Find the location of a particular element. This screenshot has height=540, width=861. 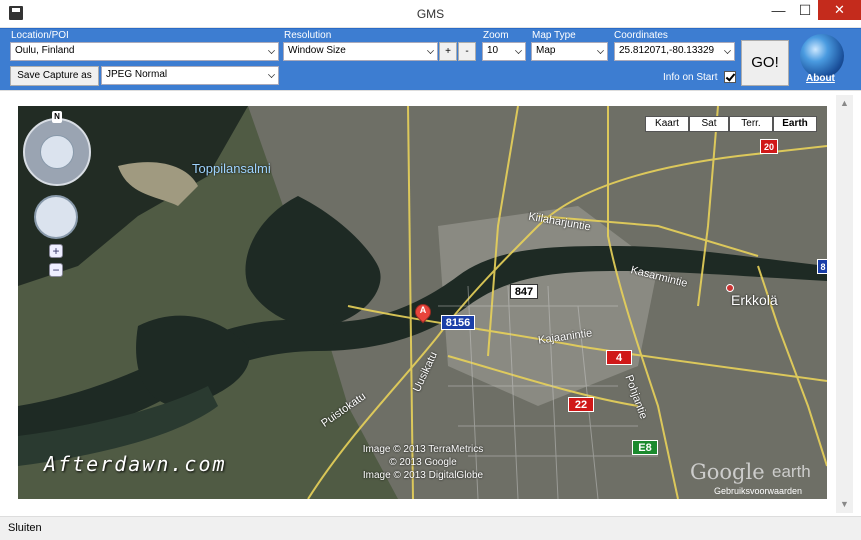

location-label: Location/POI is located at coordinates (40, 35).